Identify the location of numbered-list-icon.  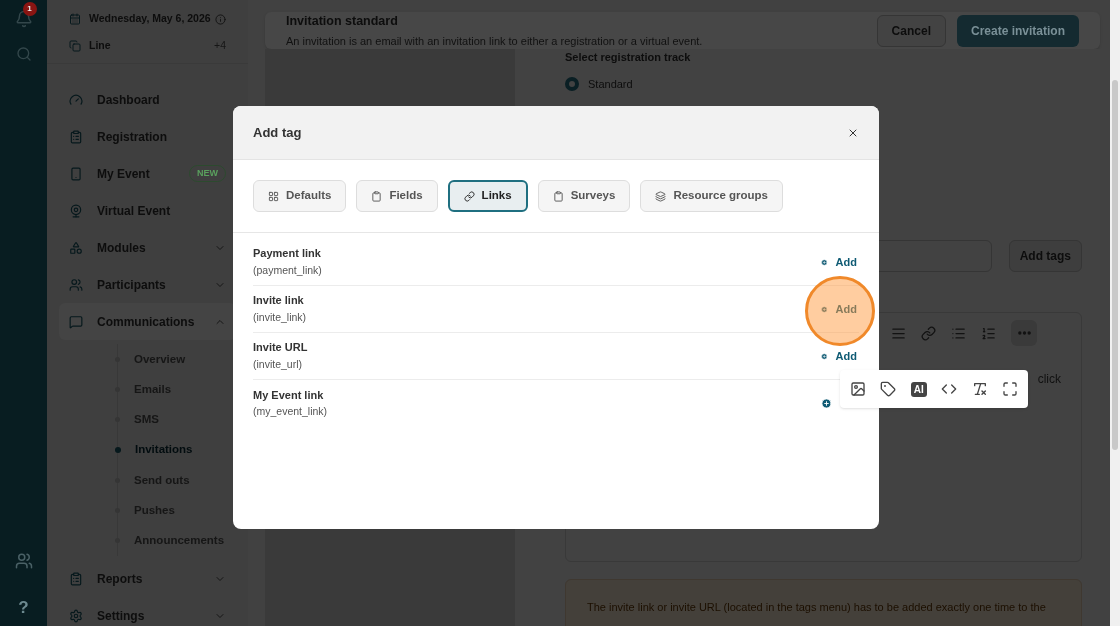
(988, 333).